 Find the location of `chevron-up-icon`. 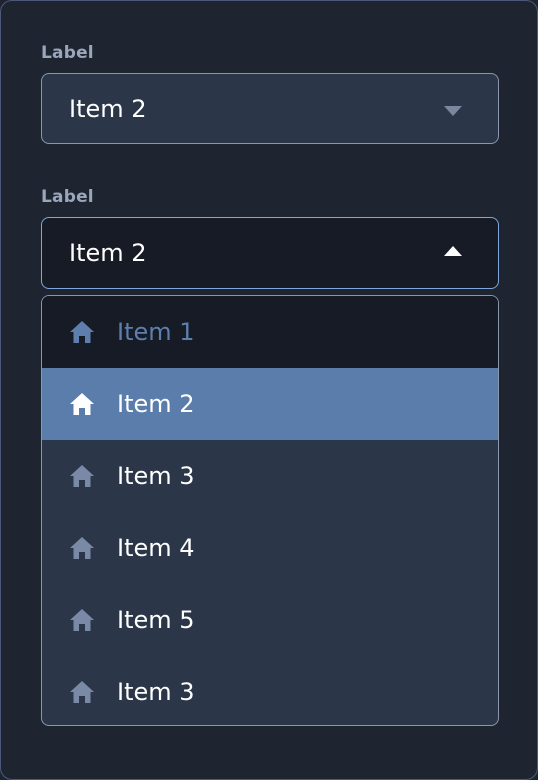

chevron-up-icon is located at coordinates (453, 251).